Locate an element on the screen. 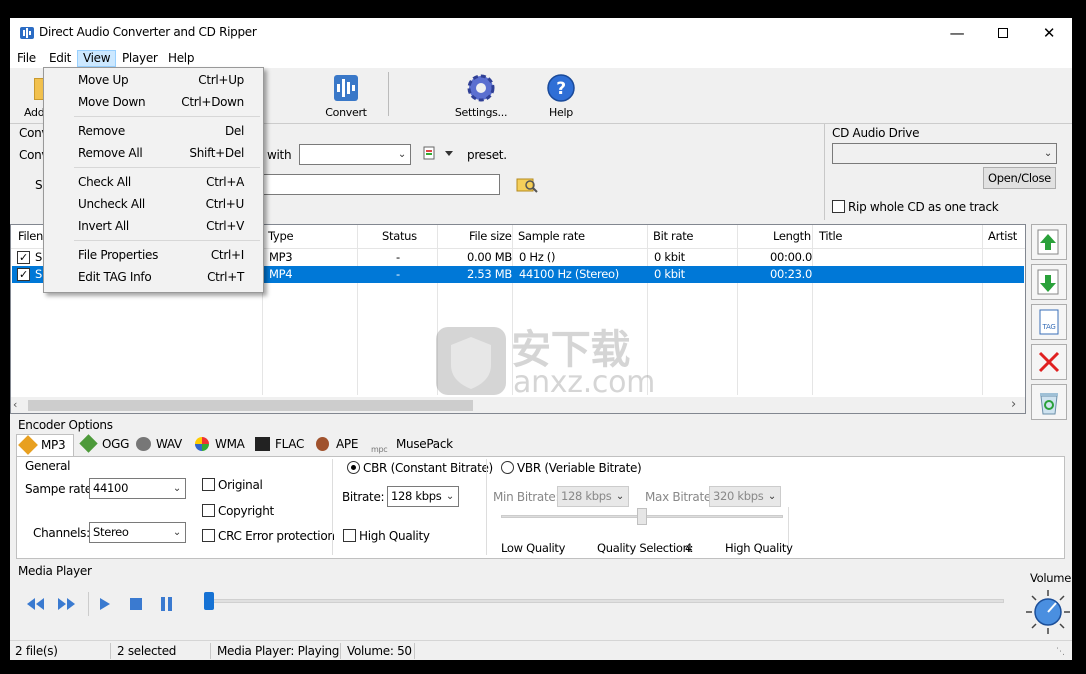  channels-select: Stereo ⌄ is located at coordinates (137, 532).